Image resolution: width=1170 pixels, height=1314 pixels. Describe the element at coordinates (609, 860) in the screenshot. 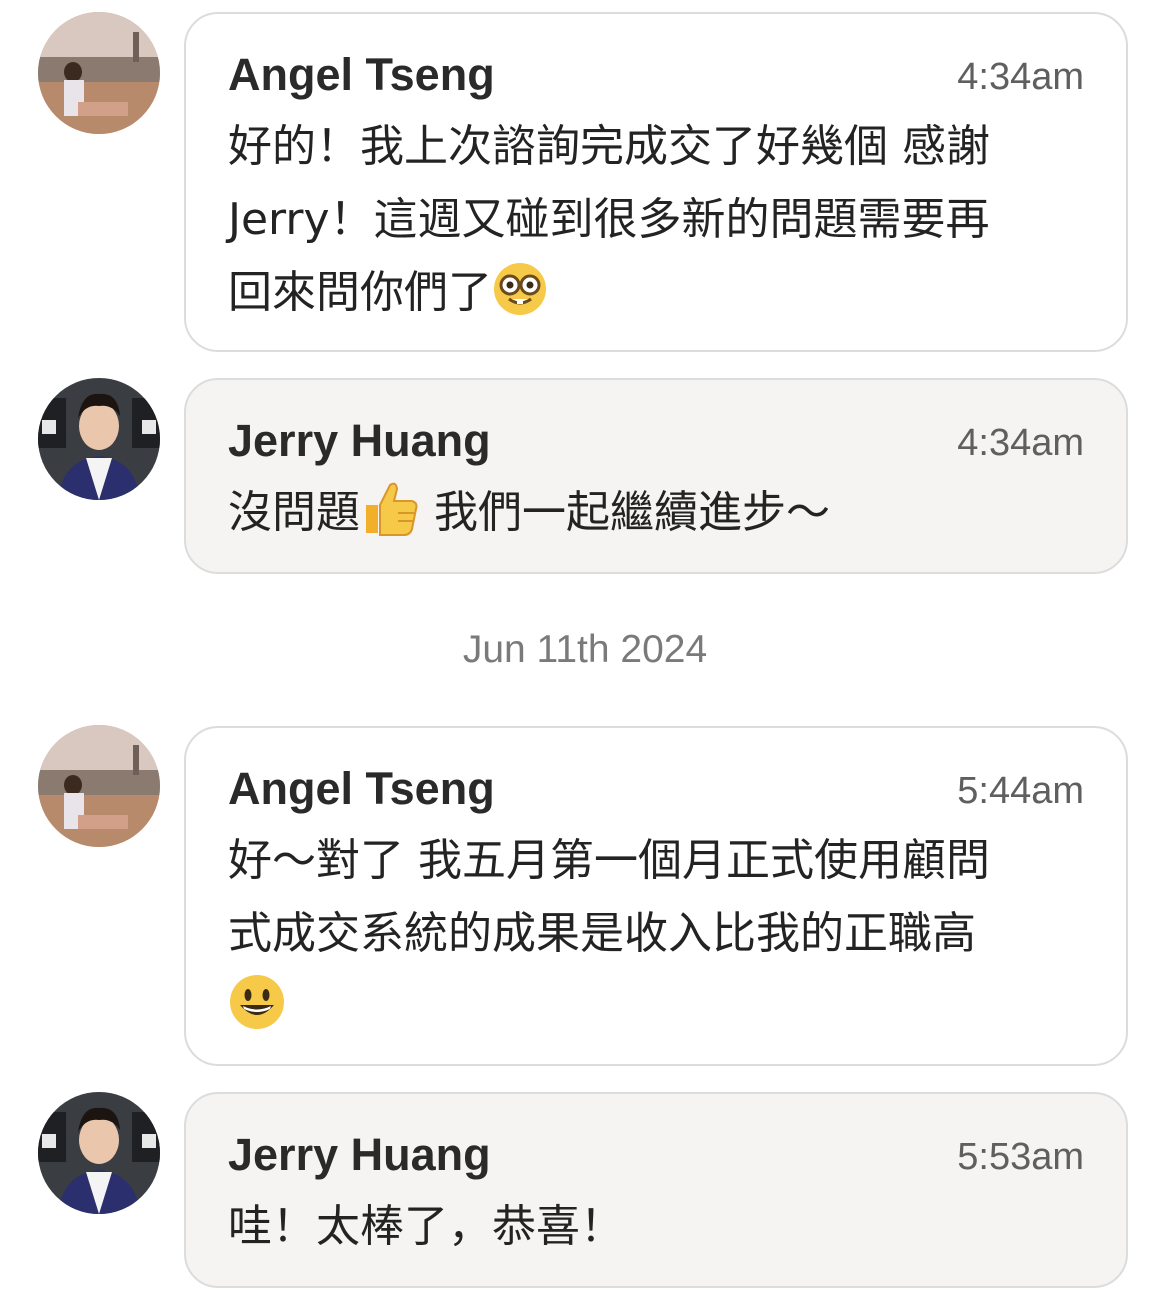

I see `message-line: 好～對了 我五月第一個月正式使用顧問` at that location.